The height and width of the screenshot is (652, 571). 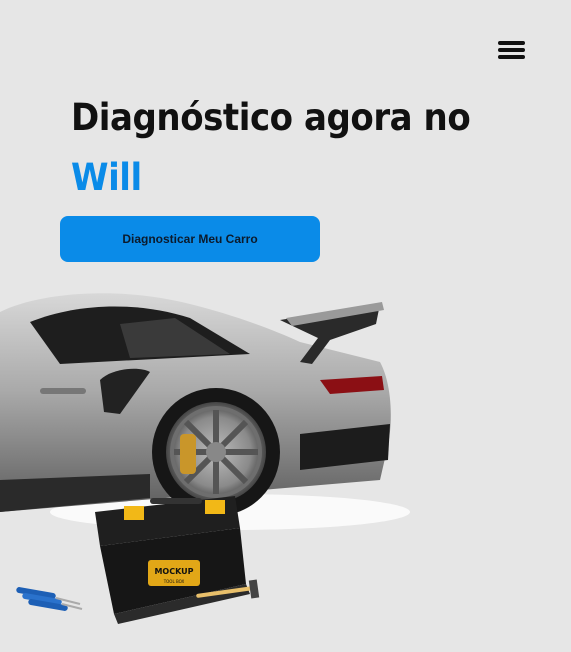 I want to click on toolbox-label: MOCKUP, so click(x=173, y=571).